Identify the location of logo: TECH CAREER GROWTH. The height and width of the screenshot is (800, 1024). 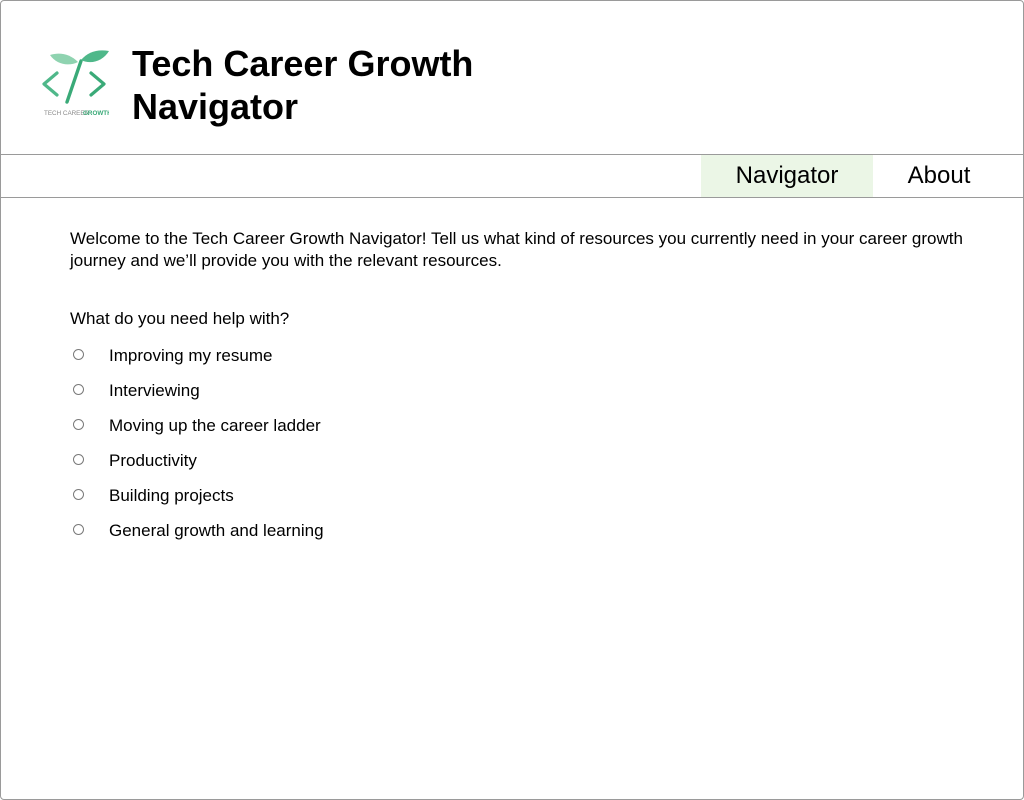
(75, 83).